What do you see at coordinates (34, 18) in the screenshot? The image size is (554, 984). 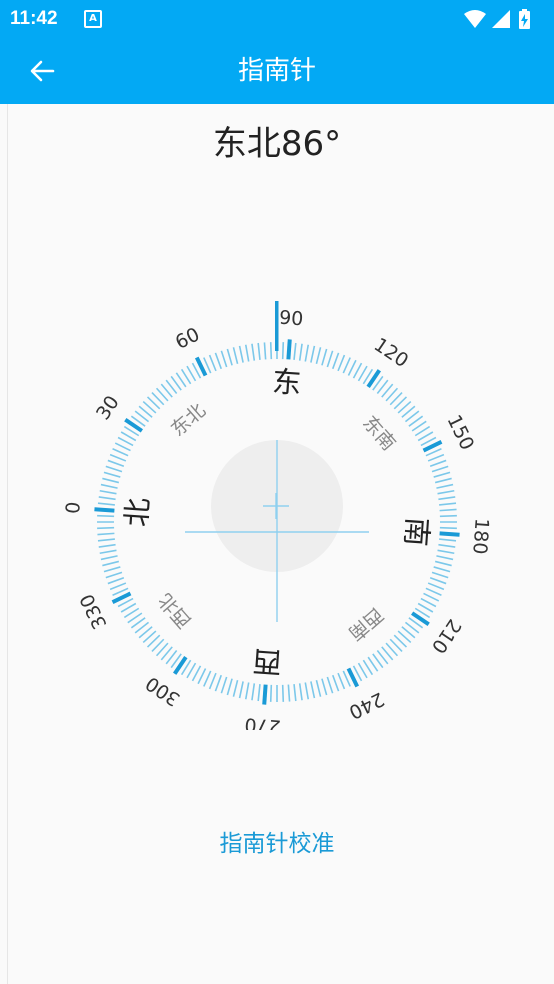 I see `status-time: 11:42` at bounding box center [34, 18].